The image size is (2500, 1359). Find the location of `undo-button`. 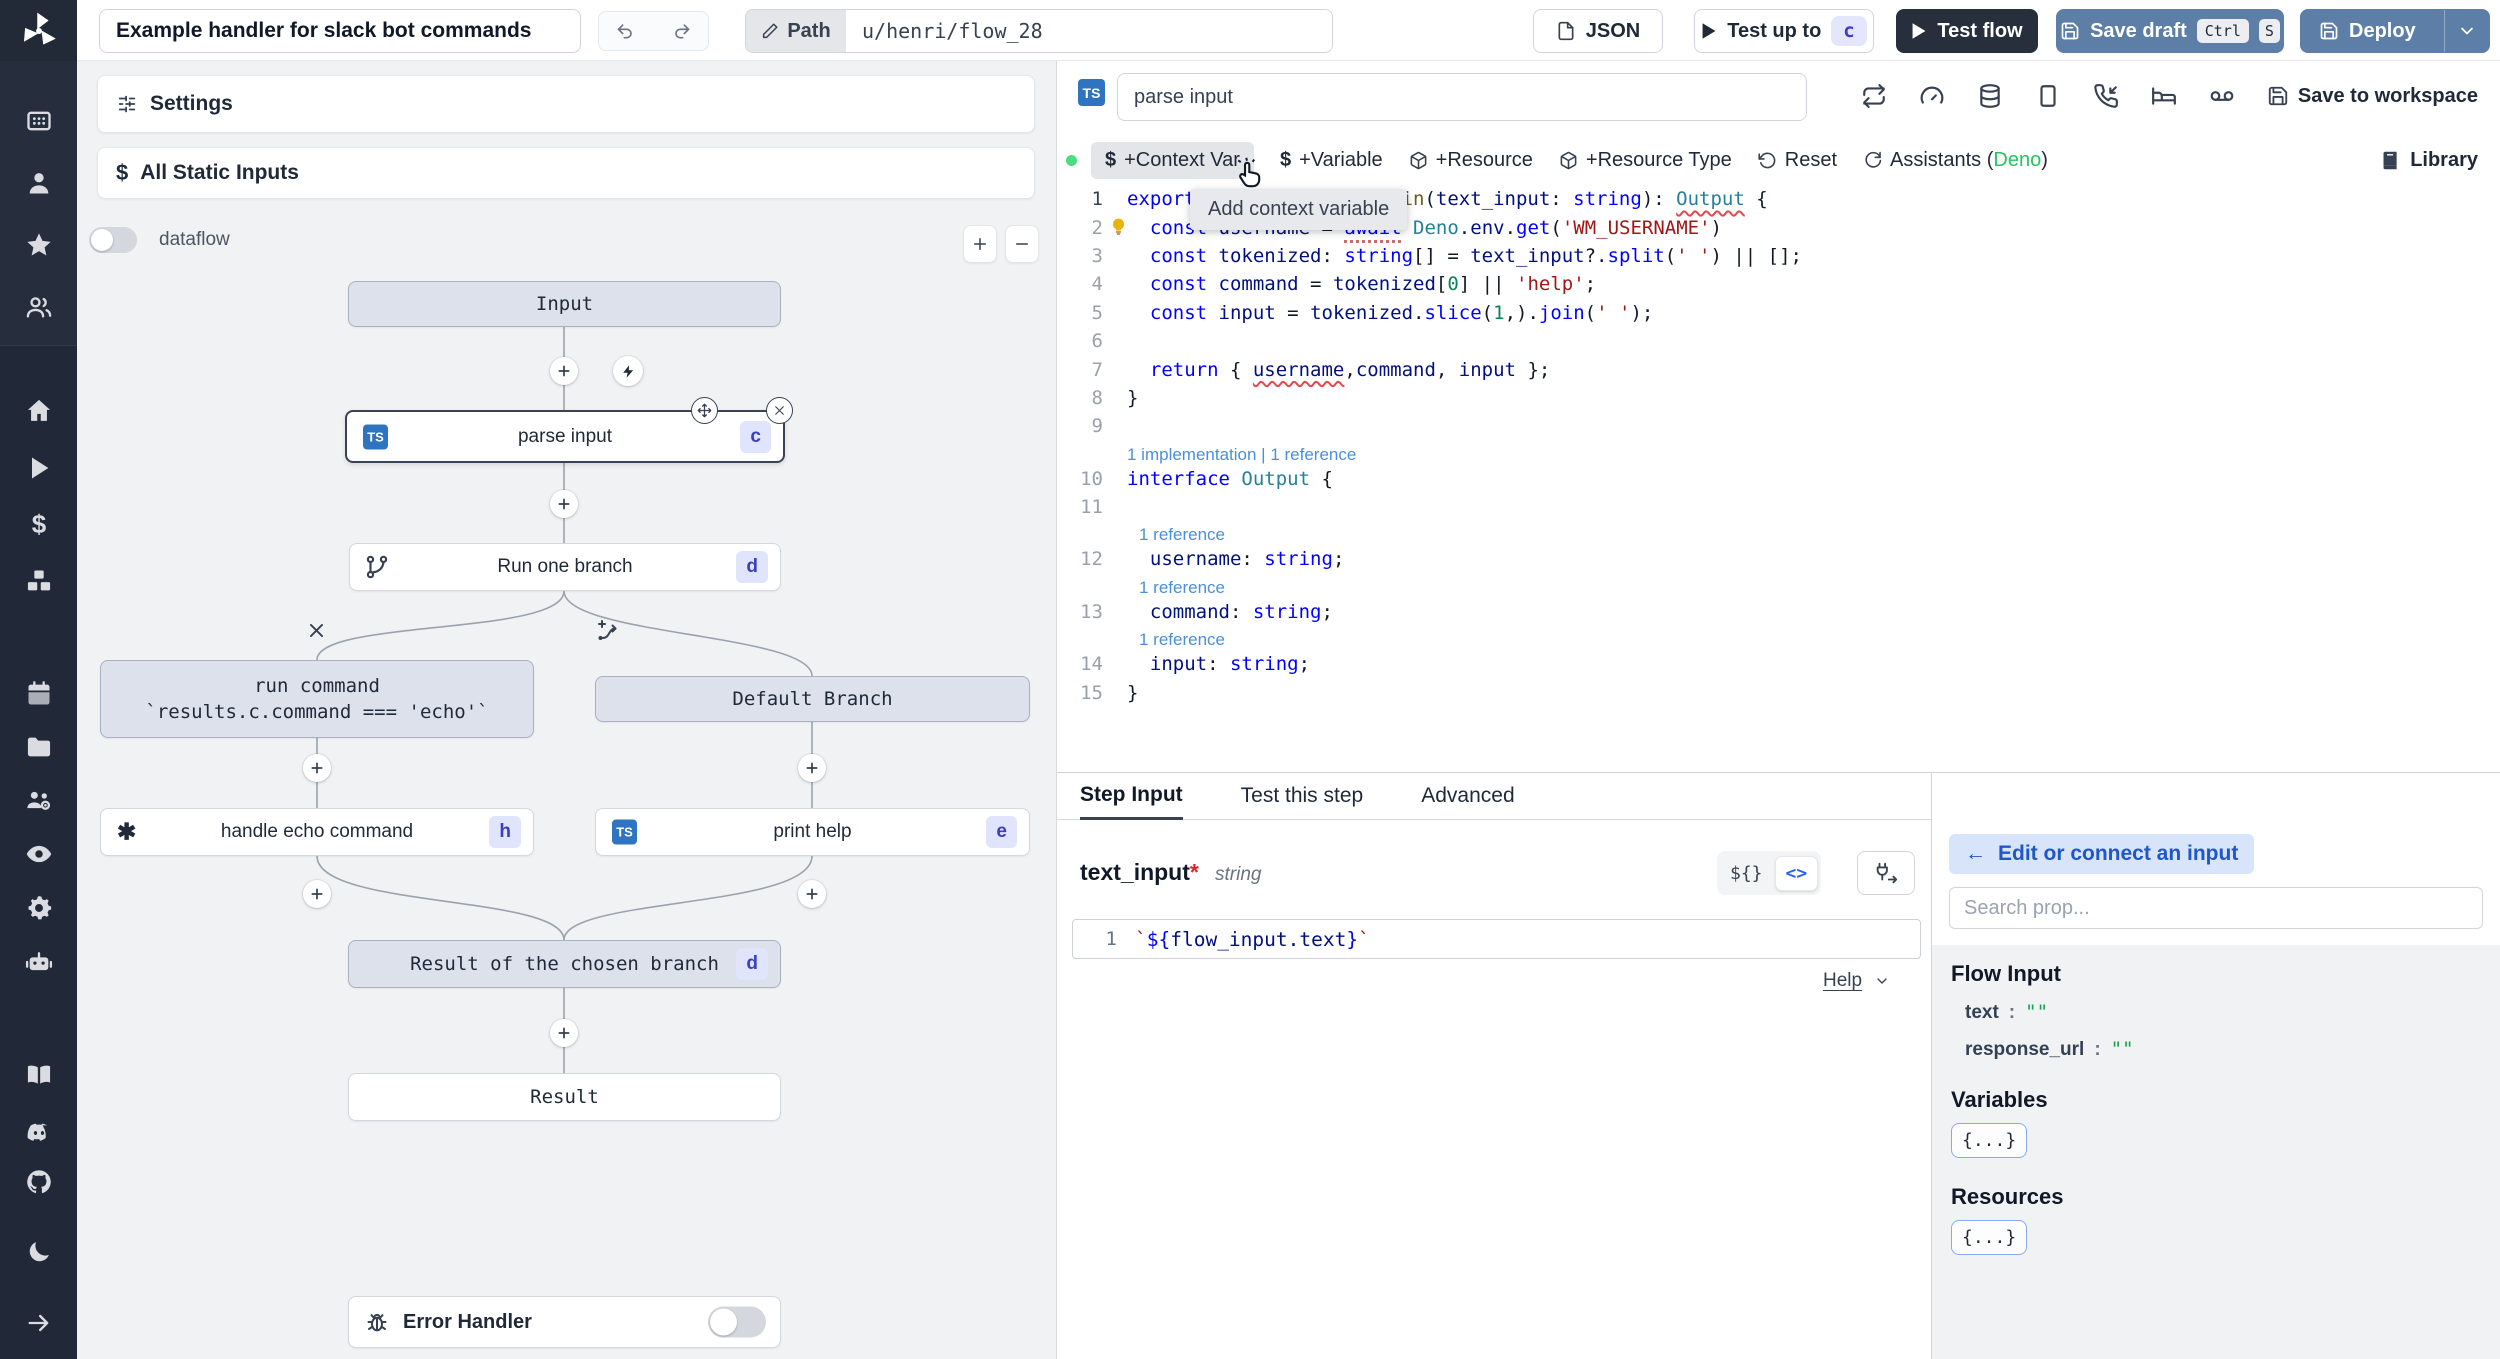

undo-button is located at coordinates (626, 31).